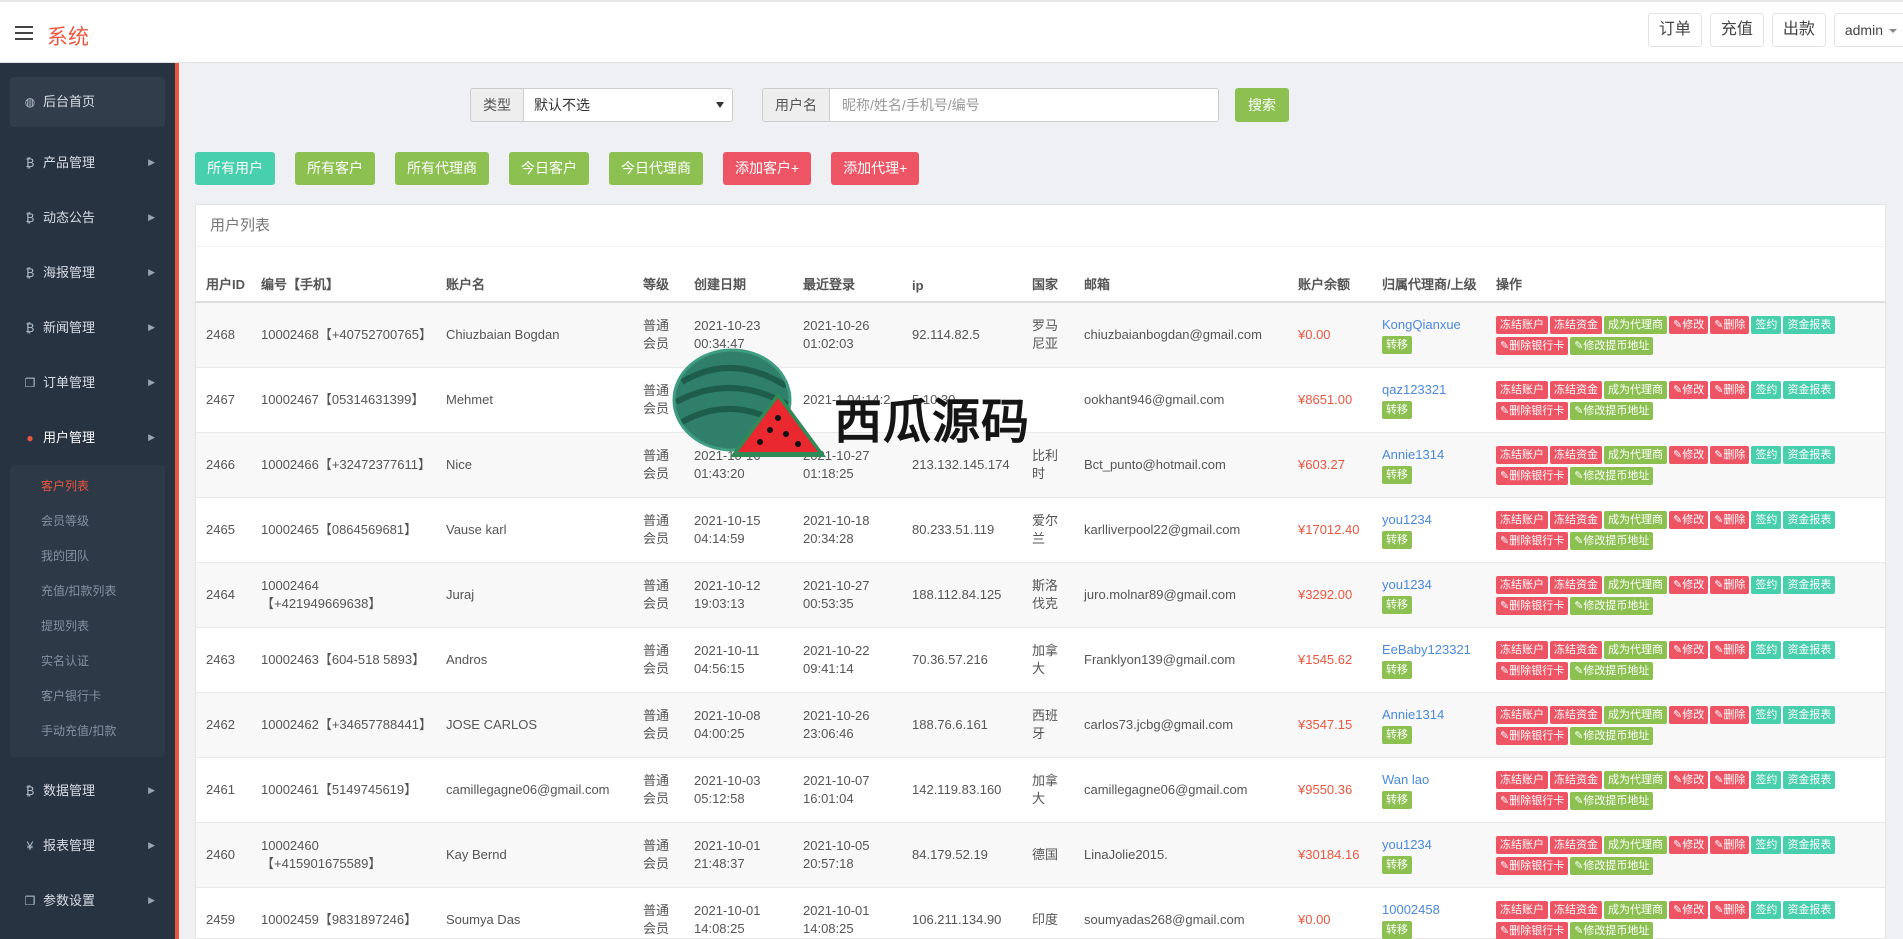  What do you see at coordinates (442, 168) in the screenshot?
I see `filter-button: 所有代理商` at bounding box center [442, 168].